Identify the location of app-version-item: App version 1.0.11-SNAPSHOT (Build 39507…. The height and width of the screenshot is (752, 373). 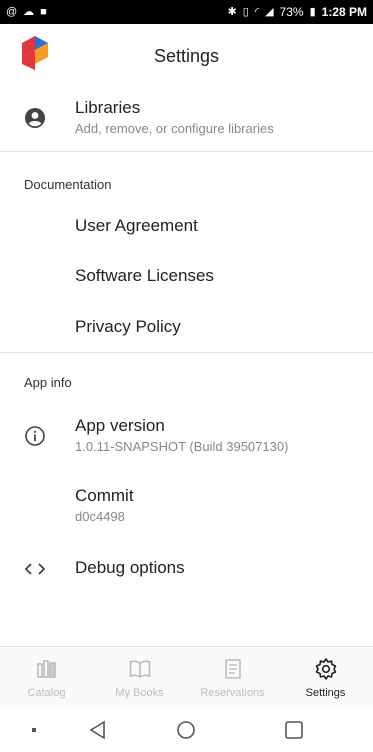
(186, 436).